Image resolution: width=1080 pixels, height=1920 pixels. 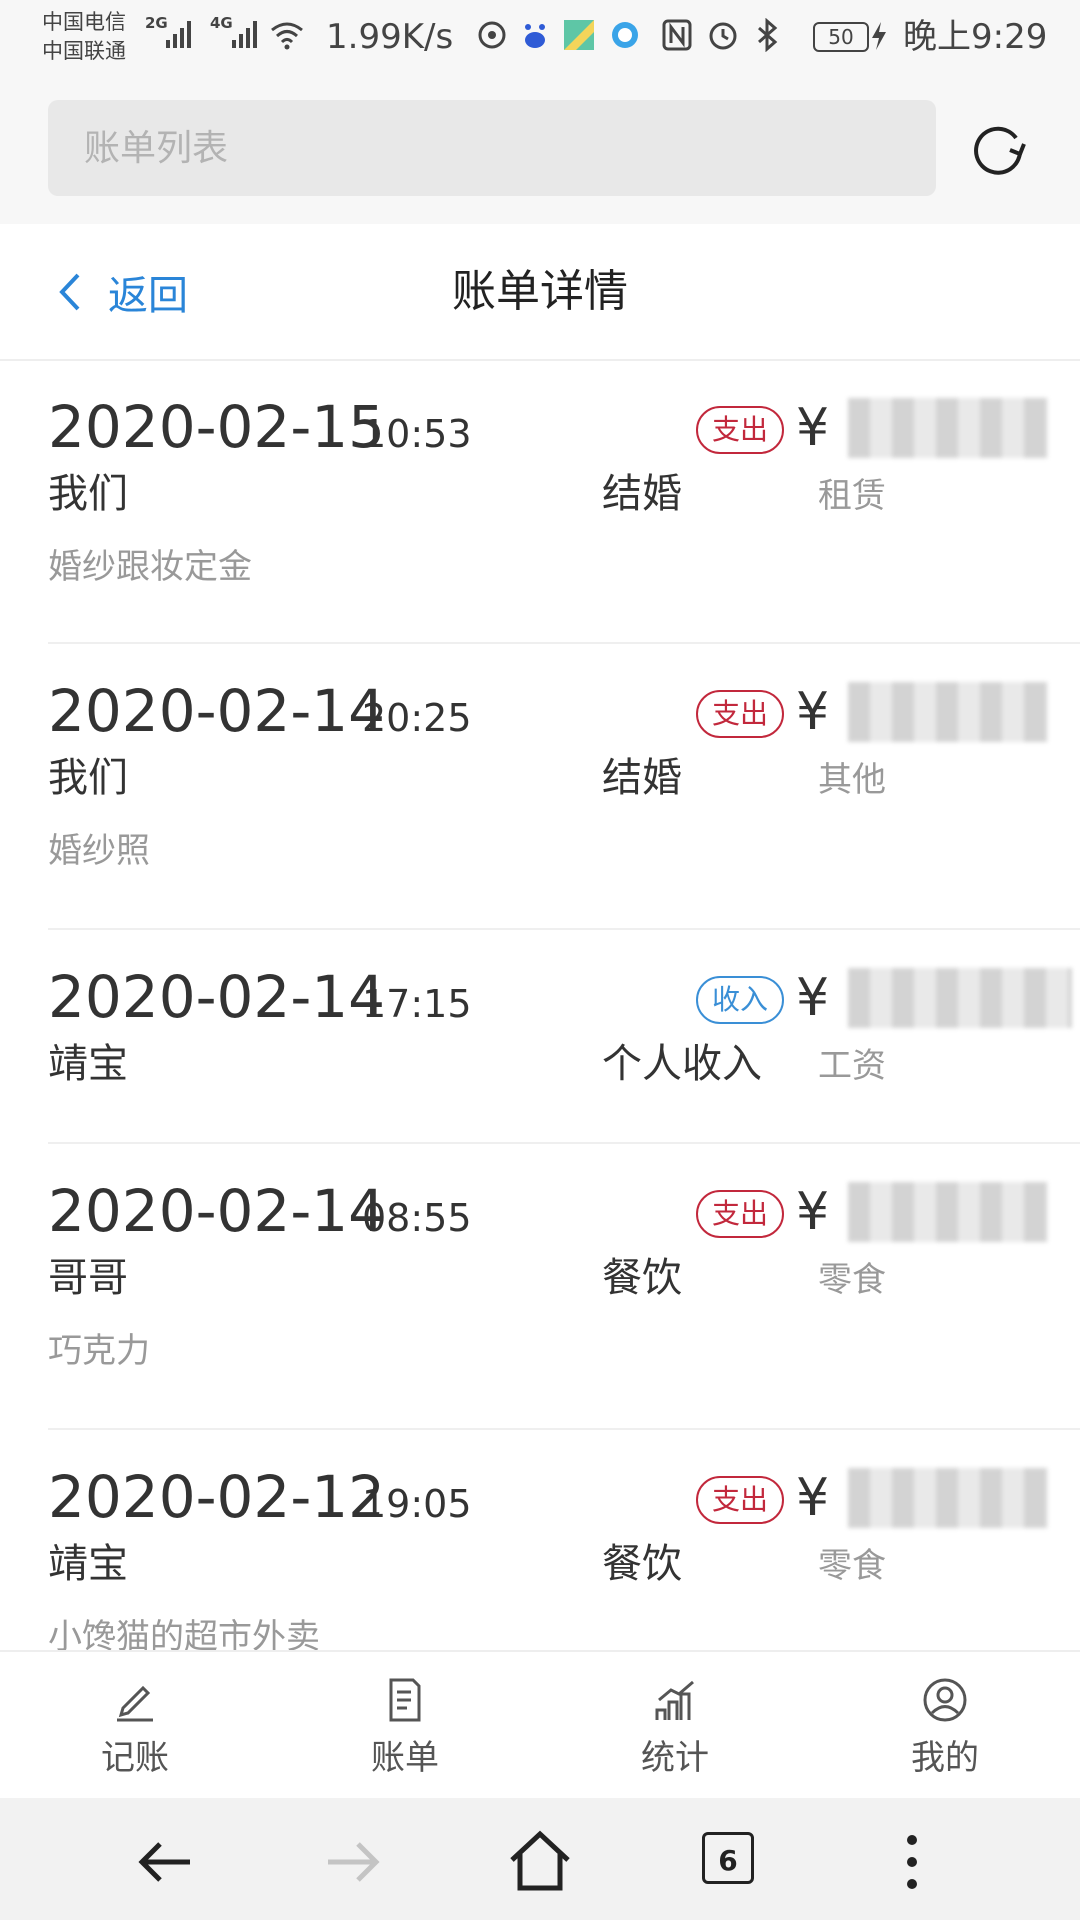 What do you see at coordinates (998, 148) in the screenshot?
I see `reload-icon` at bounding box center [998, 148].